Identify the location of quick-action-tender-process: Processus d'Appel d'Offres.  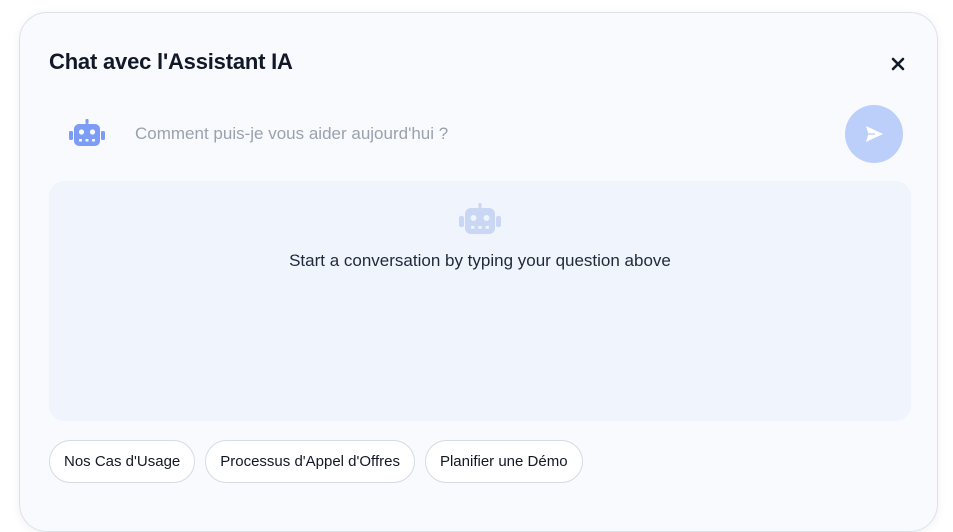
(310, 461).